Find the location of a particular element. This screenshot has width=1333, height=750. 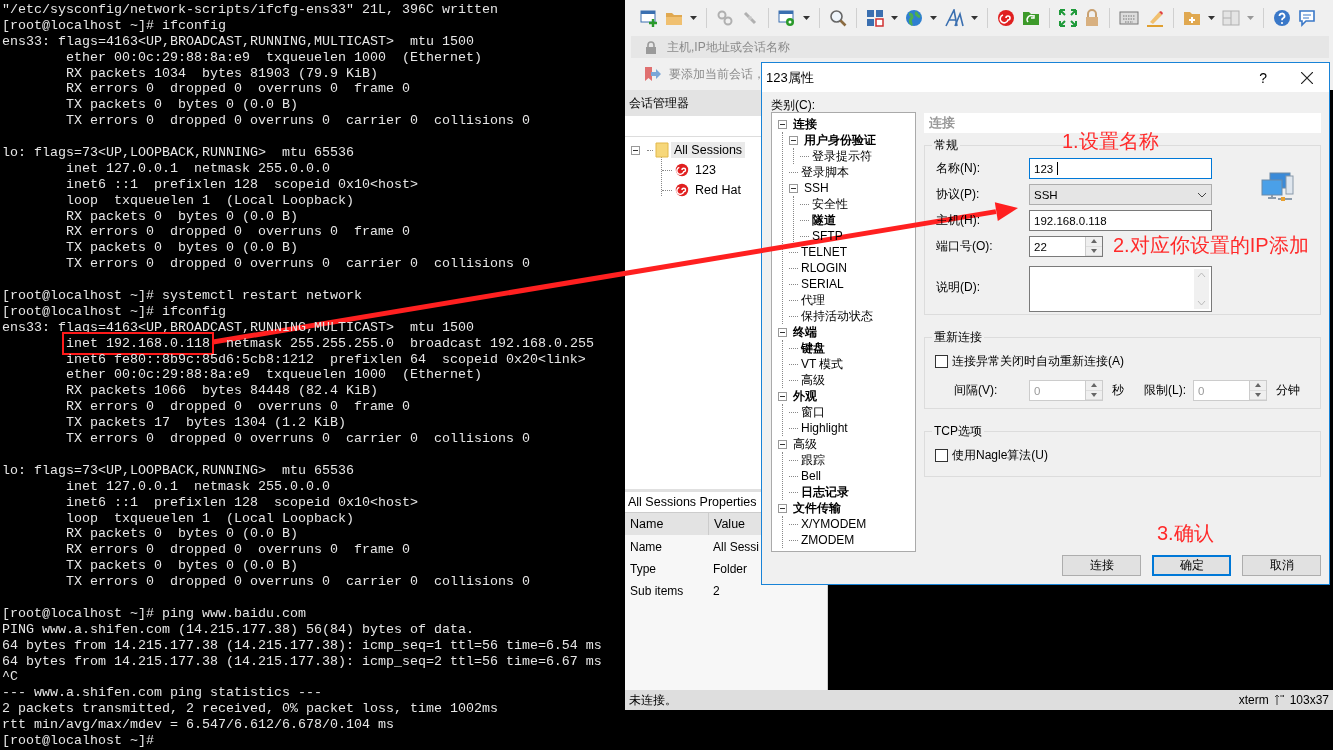

address-bar: 主机,IP地址或会话名称 is located at coordinates (980, 47).